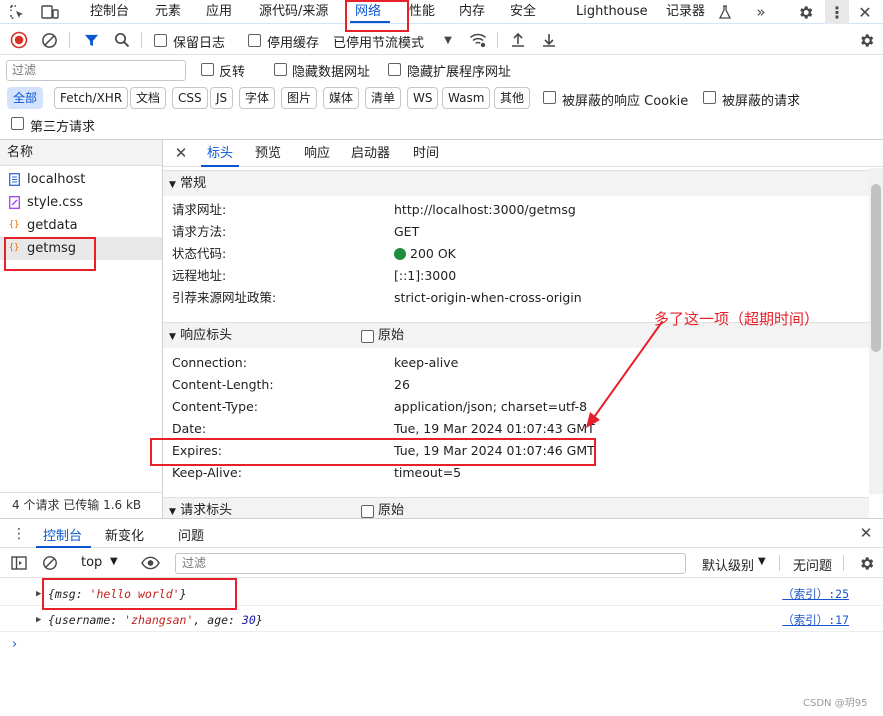 The height and width of the screenshot is (716, 883). What do you see at coordinates (124, 534) in the screenshot?
I see `drawer-tab-changes: 新变化` at bounding box center [124, 534].